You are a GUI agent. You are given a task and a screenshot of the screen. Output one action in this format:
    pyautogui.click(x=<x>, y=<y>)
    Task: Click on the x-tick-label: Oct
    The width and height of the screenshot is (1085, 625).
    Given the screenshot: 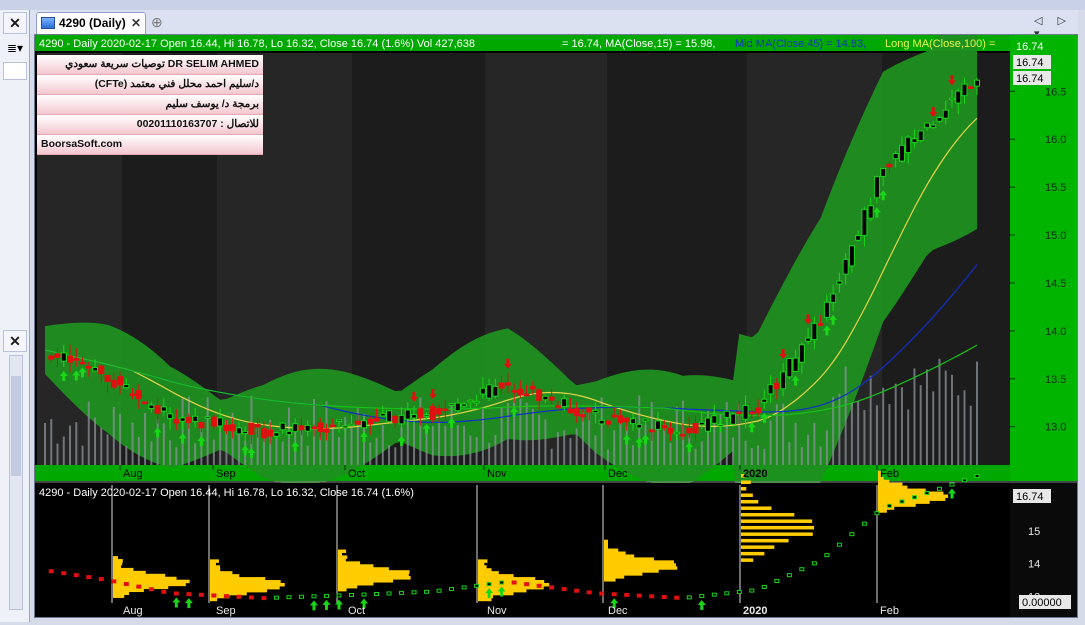 What is the action you would take?
    pyautogui.click(x=356, y=474)
    